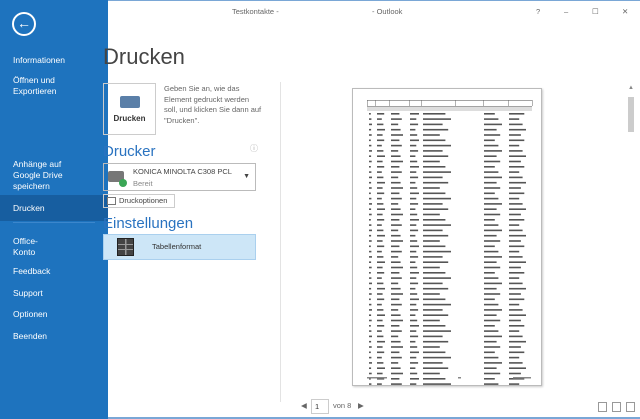 The height and width of the screenshot is (419, 640). What do you see at coordinates (566, 11) in the screenshot?
I see `minimize-button: –` at bounding box center [566, 11].